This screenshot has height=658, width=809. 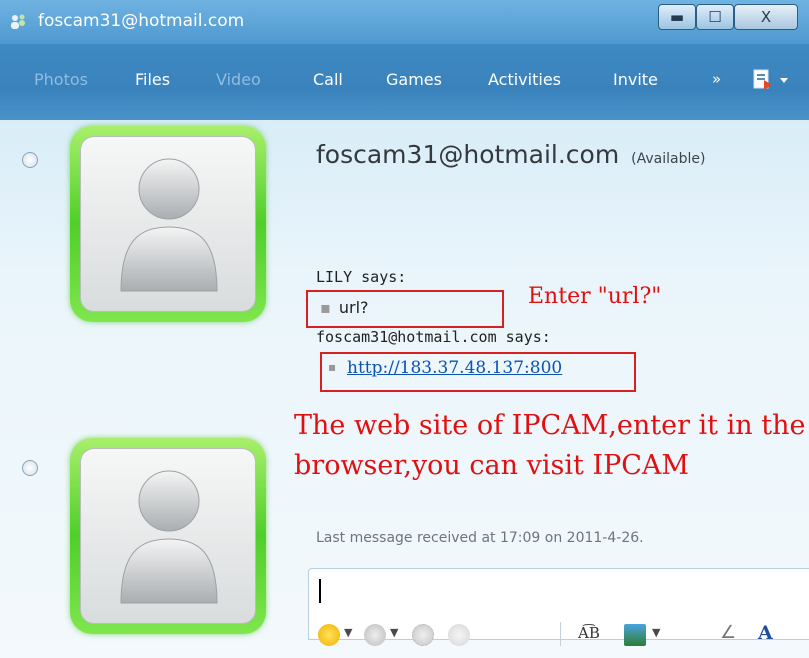 I want to click on toolbar-separator, so click(x=560, y=634).